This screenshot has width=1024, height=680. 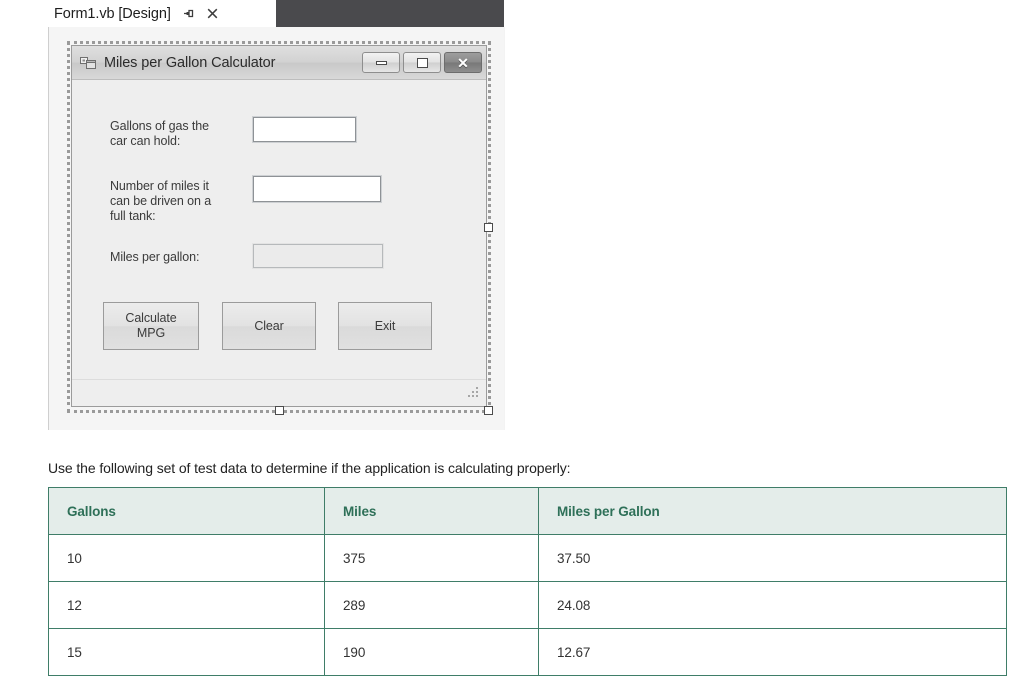 I want to click on resize-grip-icon, so click(x=473, y=392).